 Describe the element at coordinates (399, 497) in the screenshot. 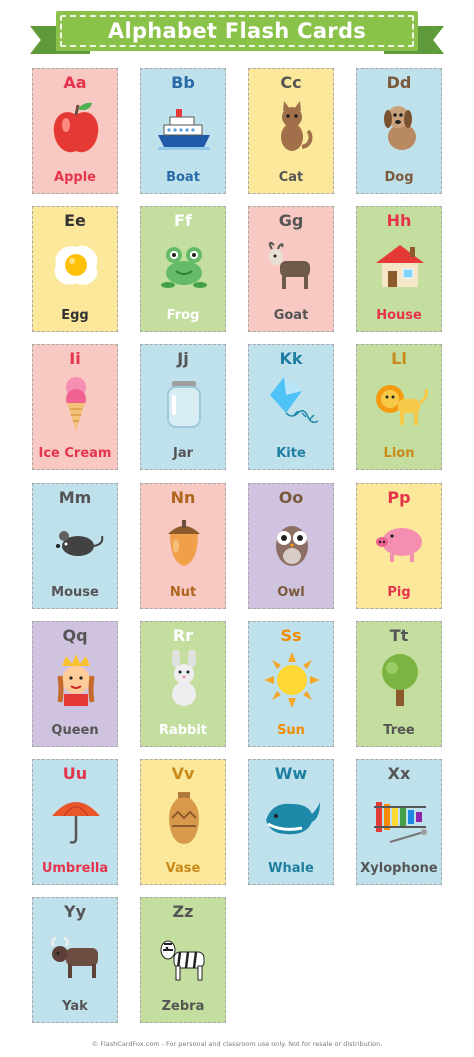

I see `card-letters: Pp` at that location.